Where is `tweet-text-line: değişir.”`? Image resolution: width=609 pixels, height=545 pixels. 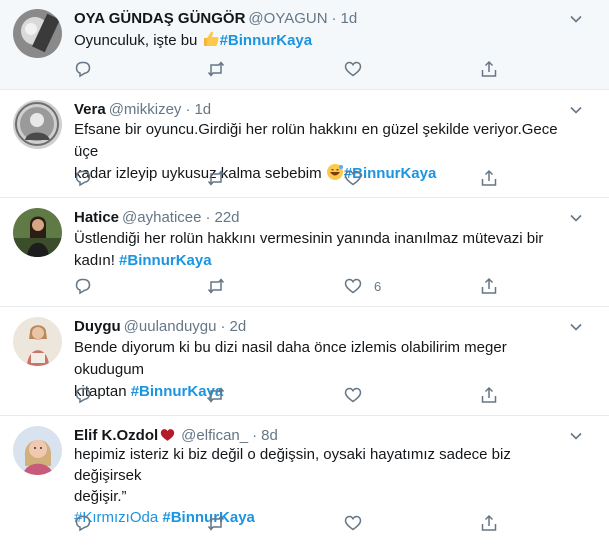
tweet-text-line: değişir.” is located at coordinates (100, 496).